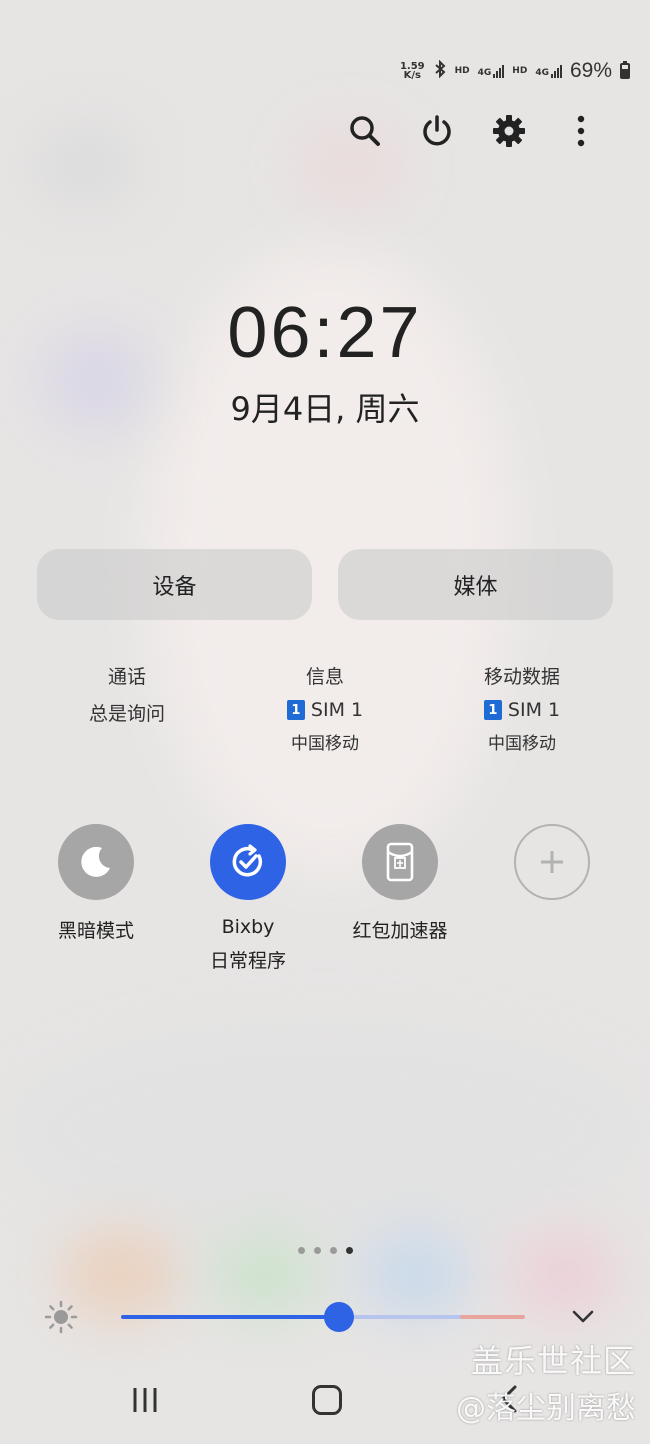 The height and width of the screenshot is (1444, 650). Describe the element at coordinates (127, 694) in the screenshot. I see `sim-setting-calls: 通话 总是询问` at that location.